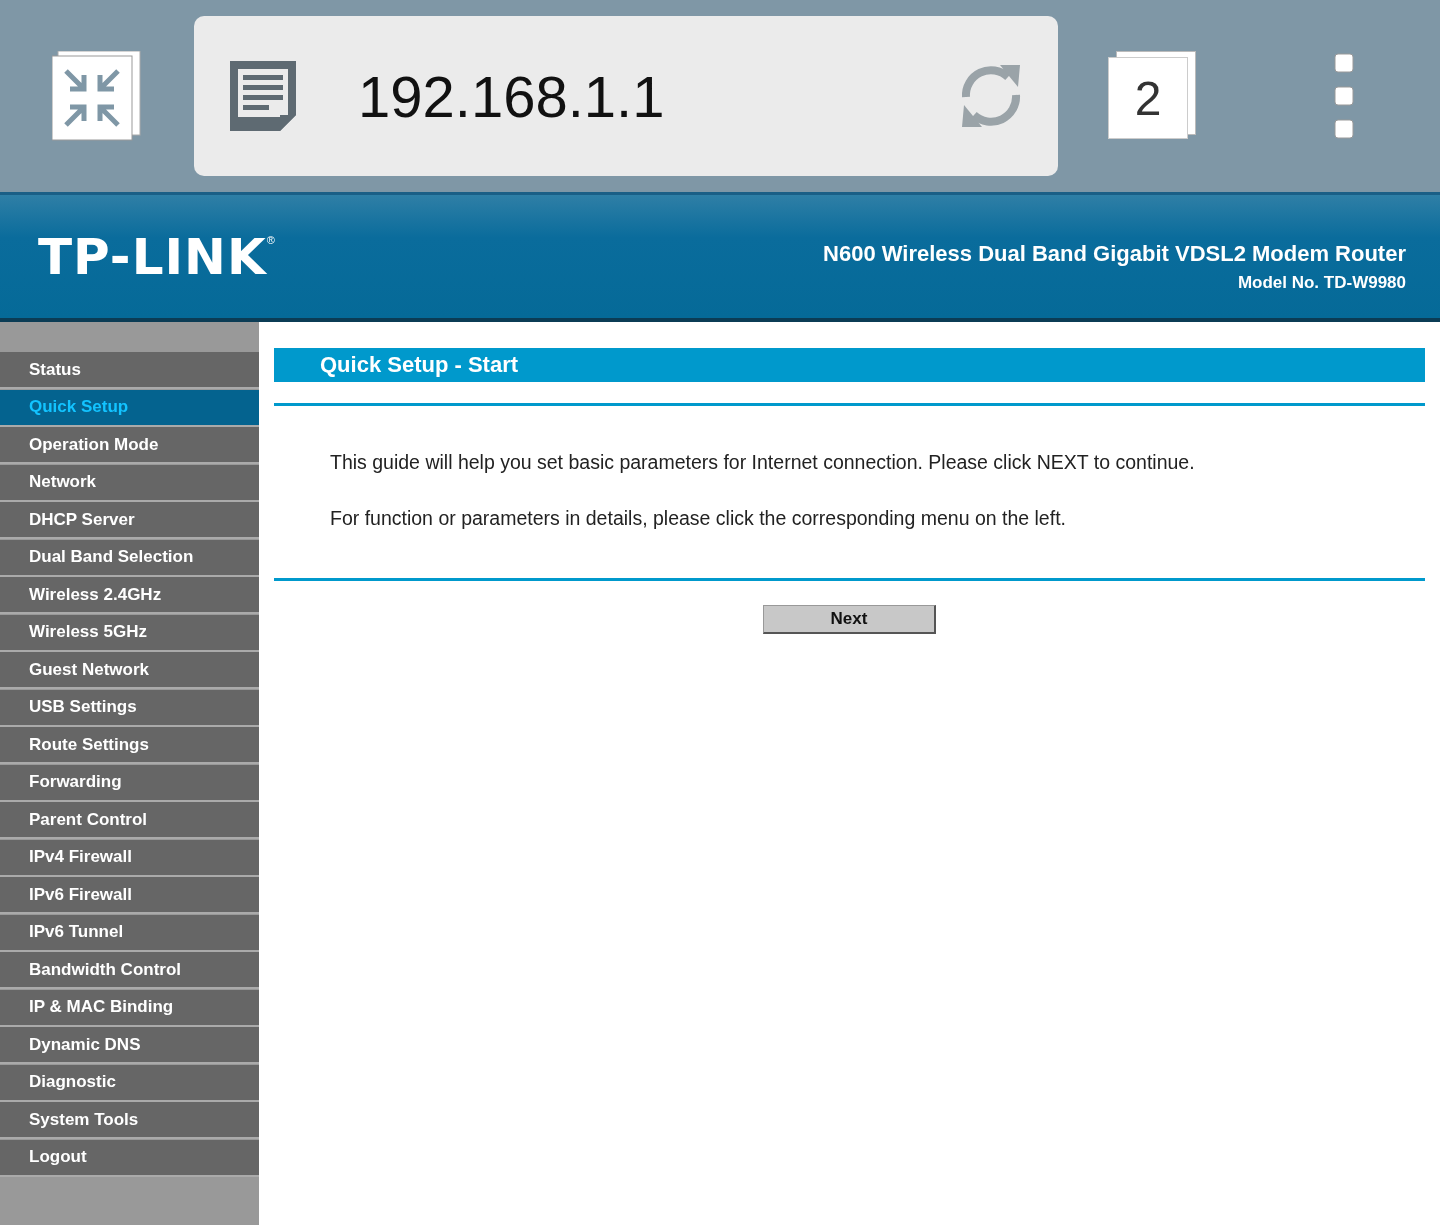 Image resolution: width=1440 pixels, height=1225 pixels. Describe the element at coordinates (658, 96) in the screenshot. I see `url-text: 192.168.1.1` at that location.